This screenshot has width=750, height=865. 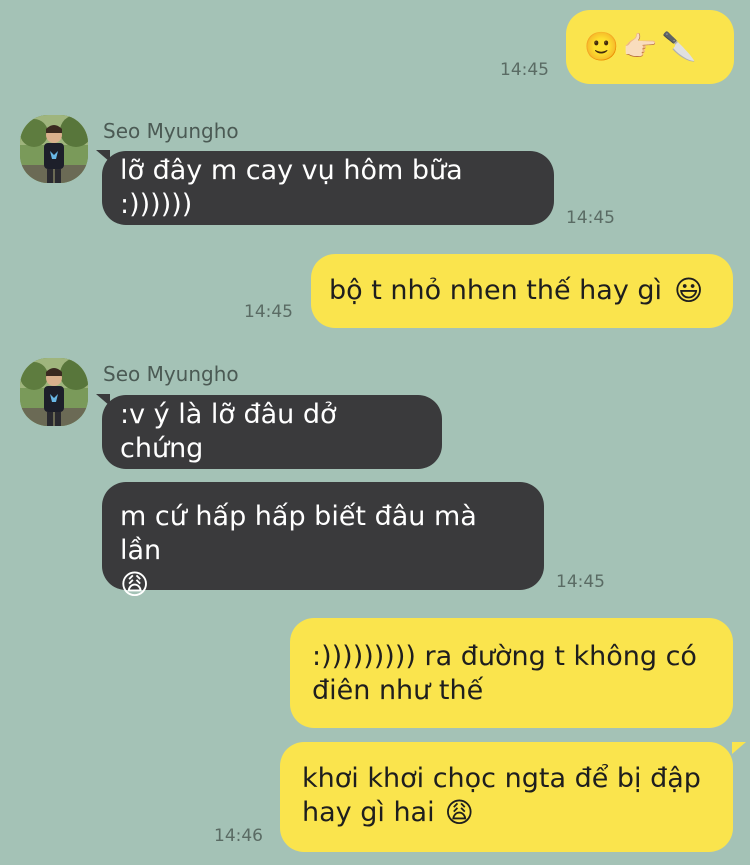 What do you see at coordinates (238, 836) in the screenshot?
I see `message-timestamp: 14:46` at bounding box center [238, 836].